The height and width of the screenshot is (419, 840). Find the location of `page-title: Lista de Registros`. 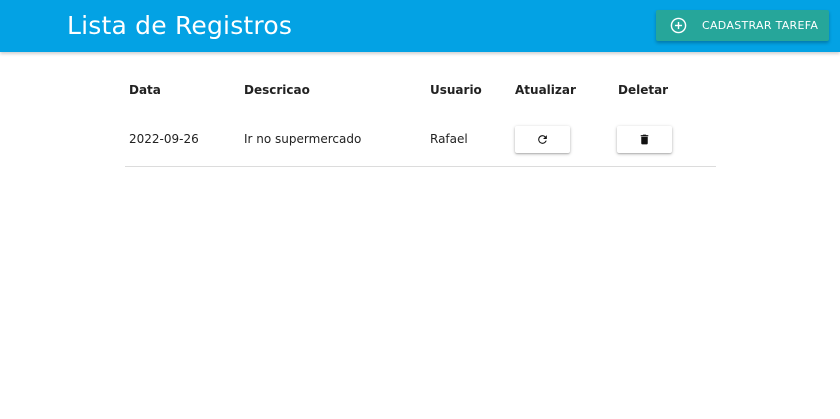

page-title: Lista de Registros is located at coordinates (180, 25).